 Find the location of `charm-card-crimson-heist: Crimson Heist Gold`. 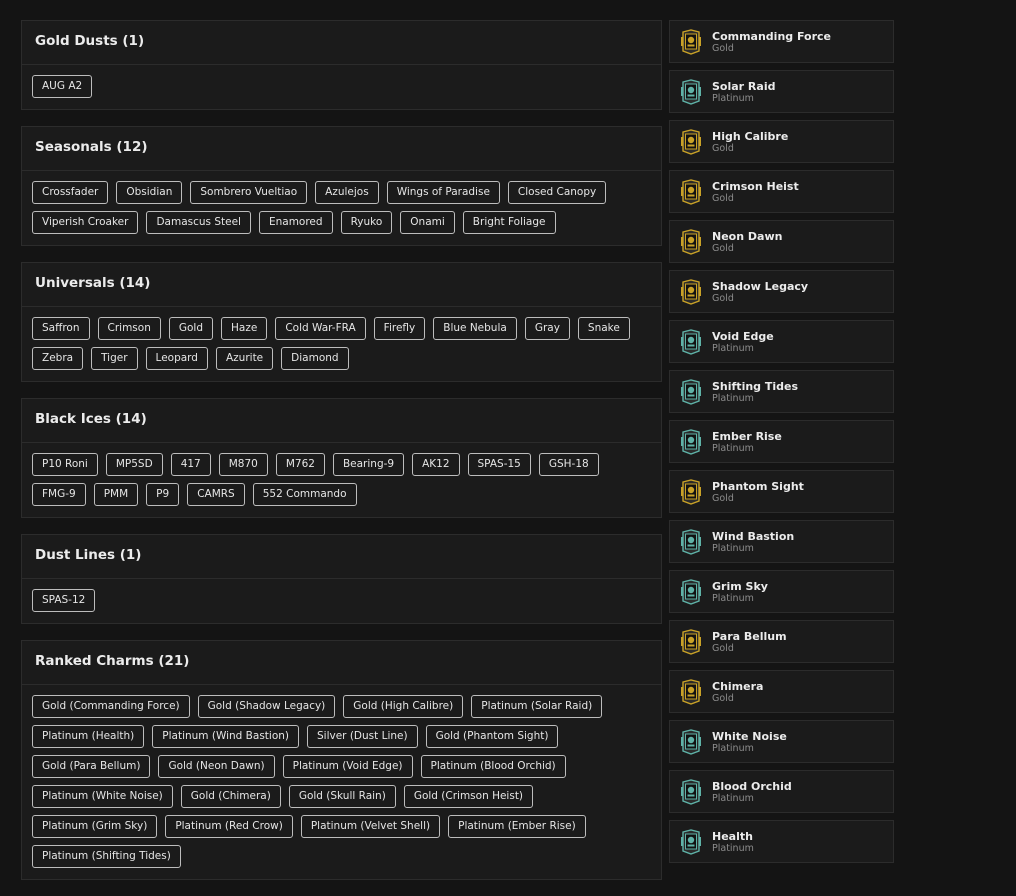

charm-card-crimson-heist: Crimson Heist Gold is located at coordinates (781, 191).